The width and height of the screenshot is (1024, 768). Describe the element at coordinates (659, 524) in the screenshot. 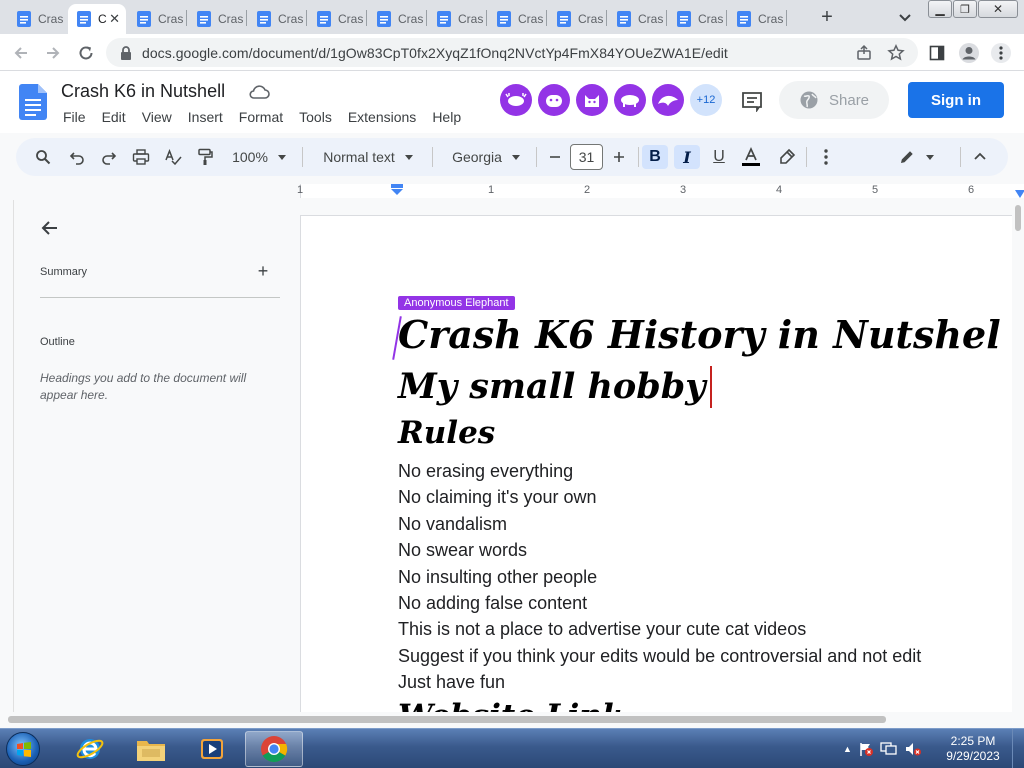

I see `list-item: No vandalism` at that location.